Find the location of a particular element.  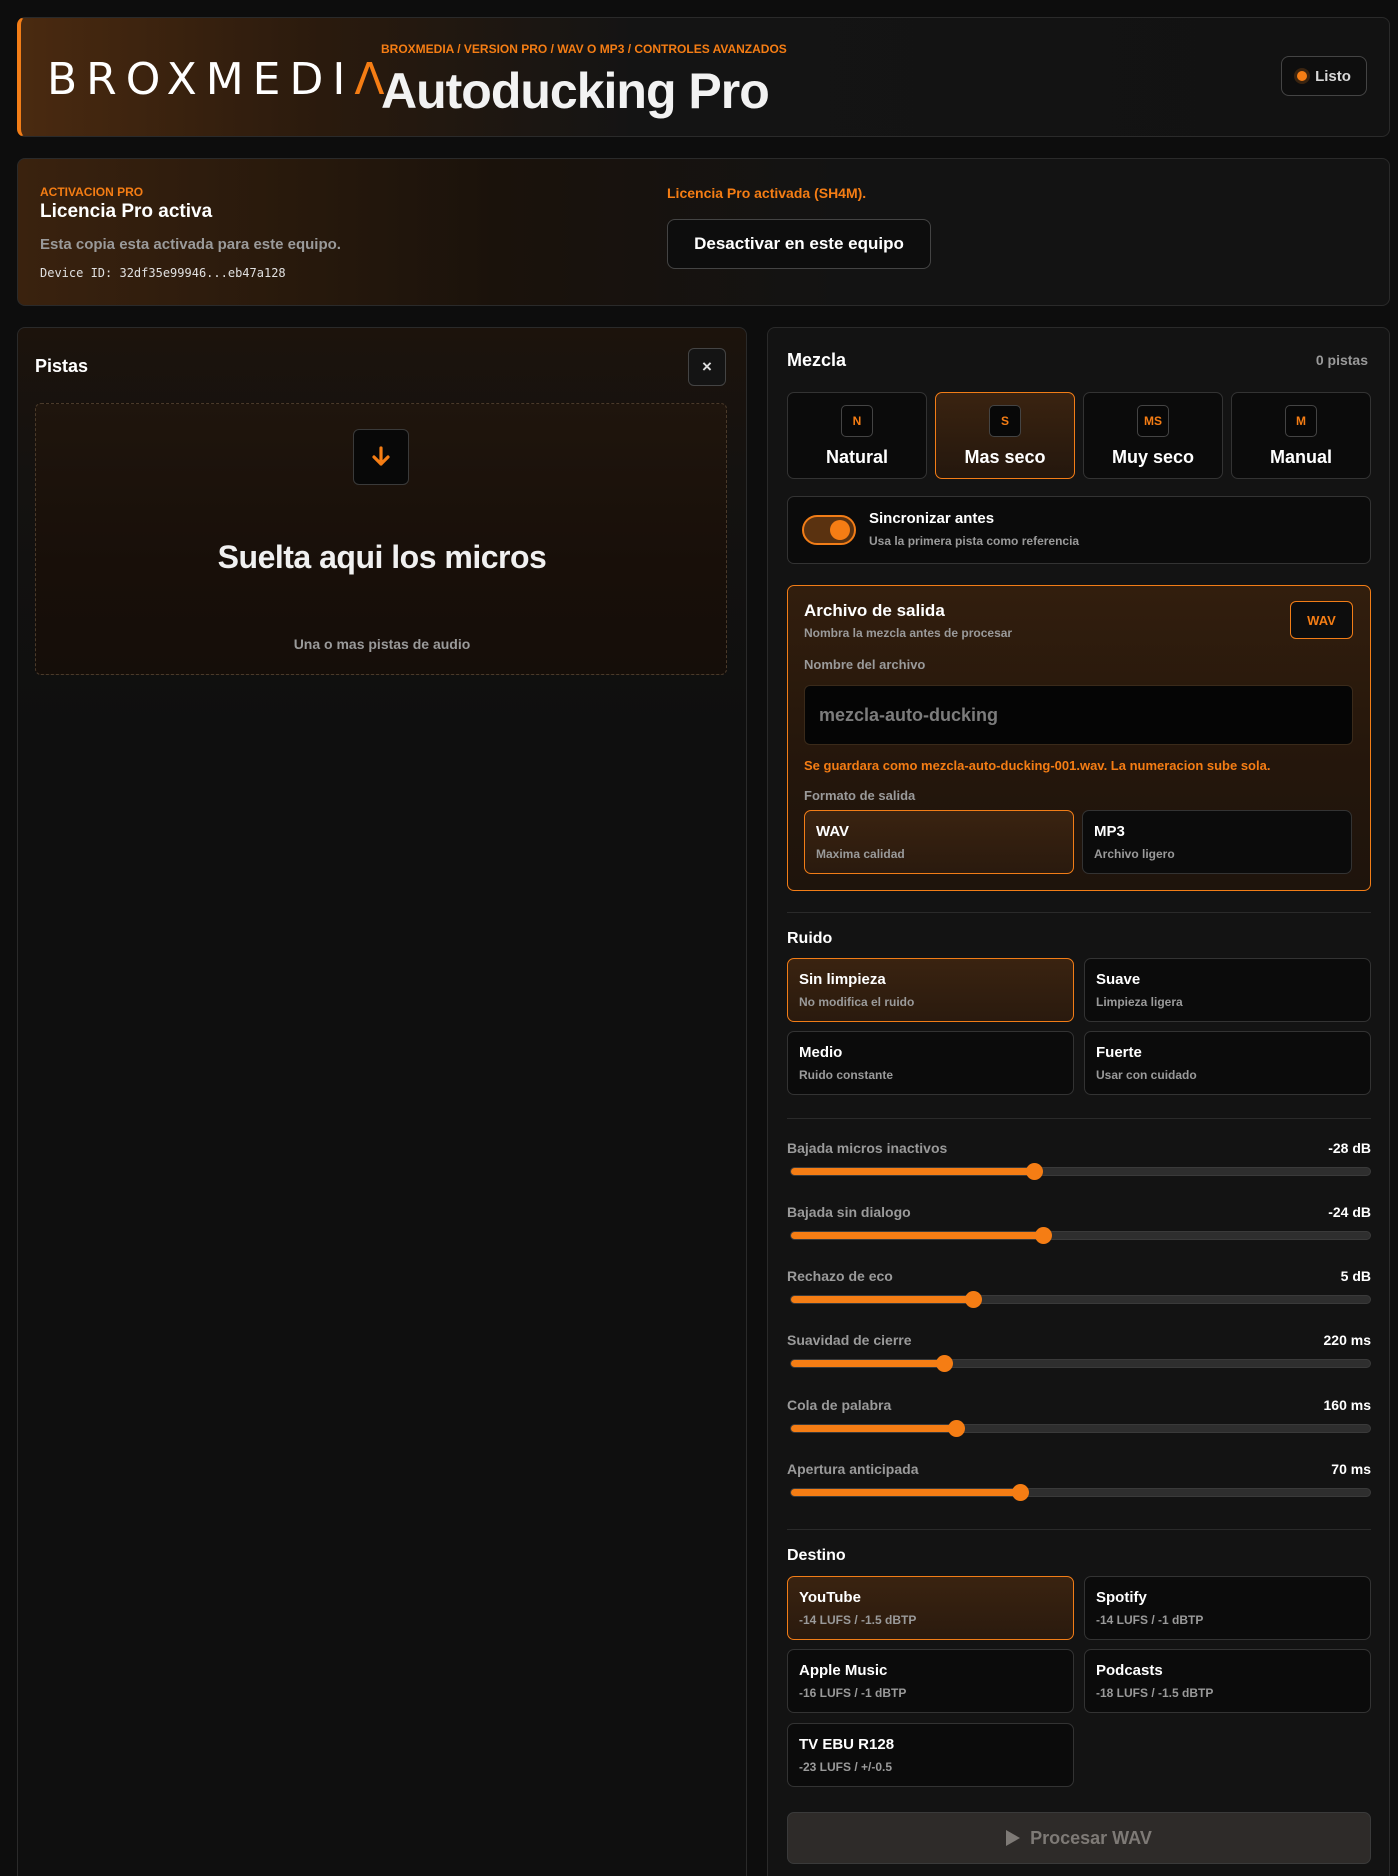

noise-medio: Medio Ruido constante is located at coordinates (930, 1063).